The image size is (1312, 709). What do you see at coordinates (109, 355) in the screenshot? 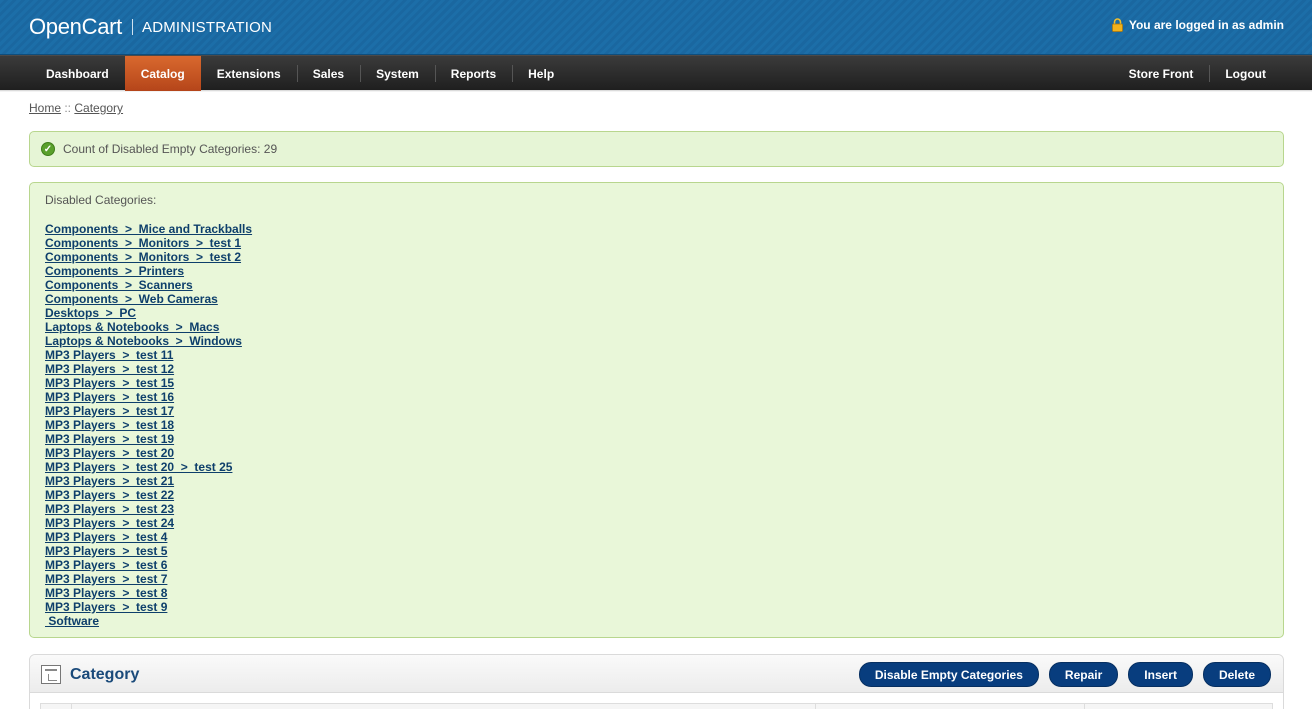
I see `disabled-category-link: MP3 Players > test 11` at bounding box center [109, 355].